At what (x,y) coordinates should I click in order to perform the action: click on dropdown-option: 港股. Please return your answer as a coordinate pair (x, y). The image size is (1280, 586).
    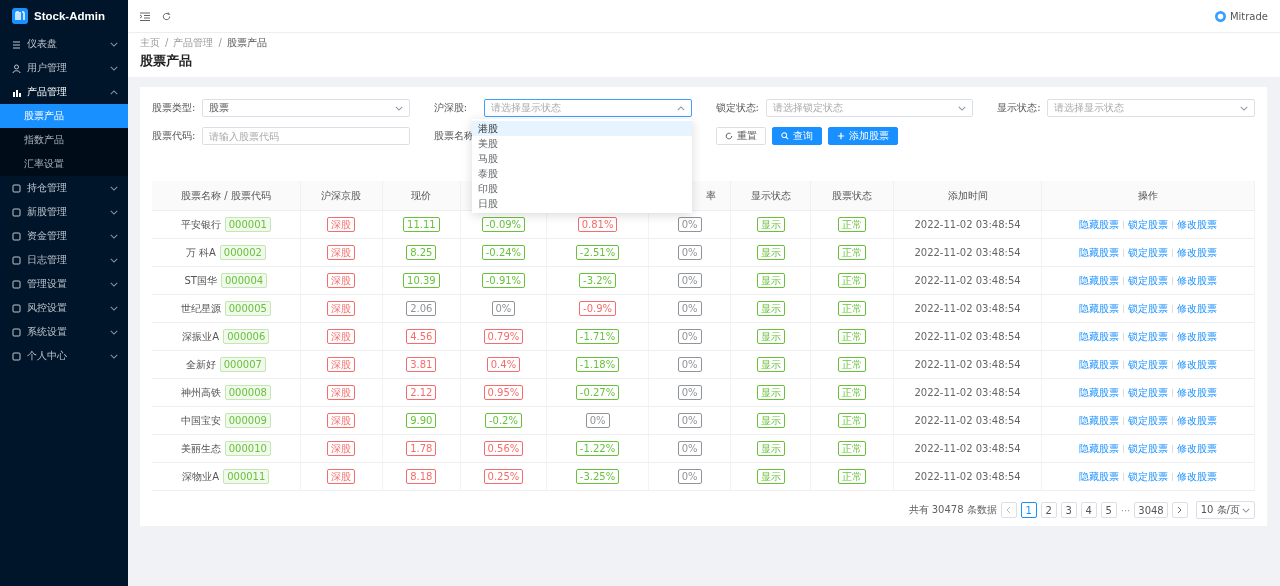
    Looking at the image, I should click on (581, 128).